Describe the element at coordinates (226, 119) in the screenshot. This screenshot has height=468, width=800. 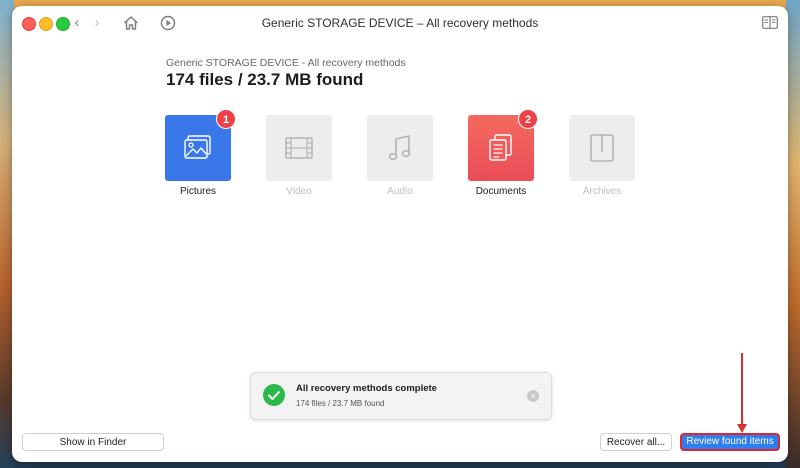
I see `pictures-count-badge: 1` at that location.